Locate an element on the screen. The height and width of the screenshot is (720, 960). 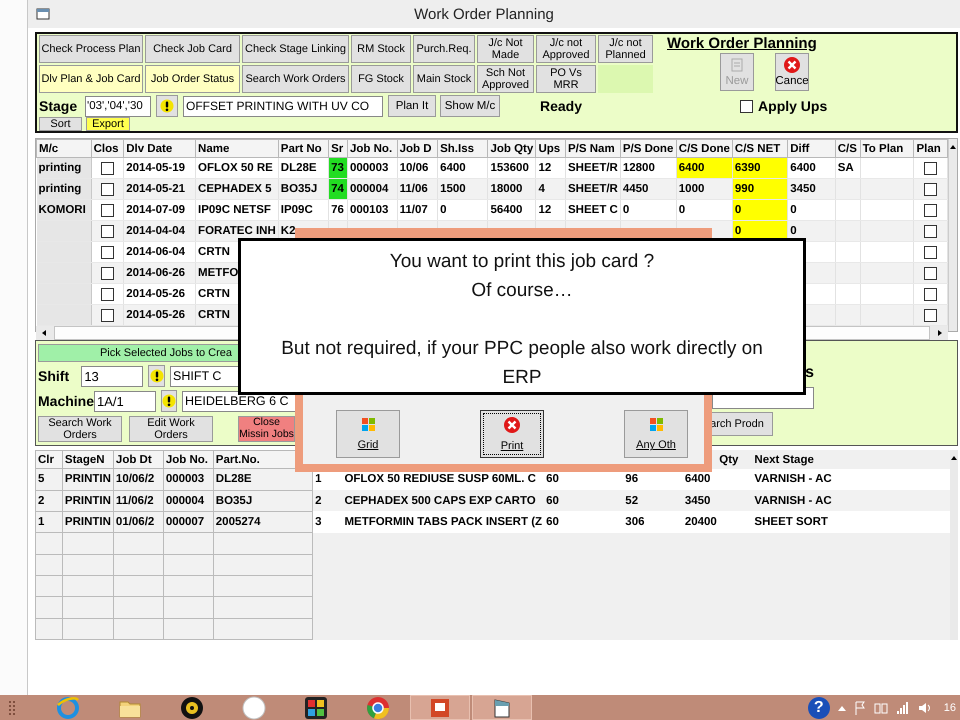
column-header: M/c is located at coordinates (64, 149).